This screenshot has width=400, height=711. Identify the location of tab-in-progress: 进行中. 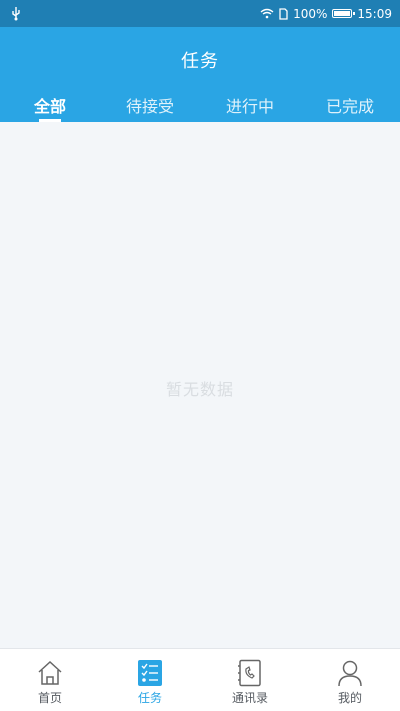
(250, 107).